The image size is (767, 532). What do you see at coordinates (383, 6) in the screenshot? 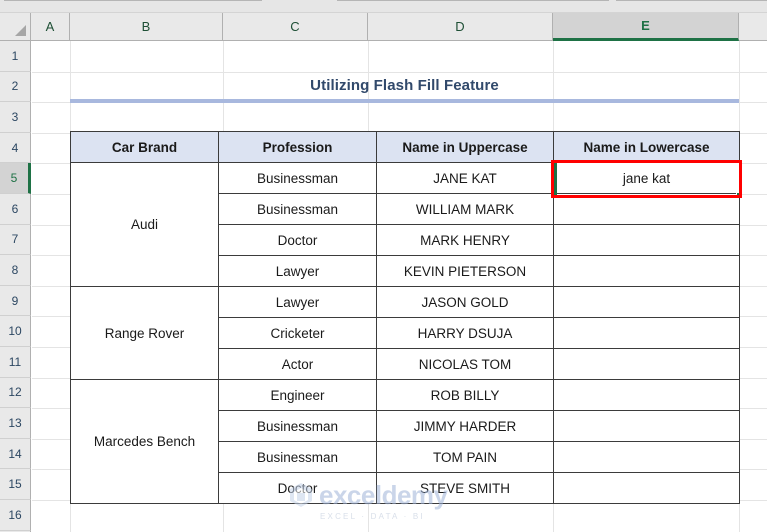
I see `ribbon-bottom-strip` at bounding box center [383, 6].